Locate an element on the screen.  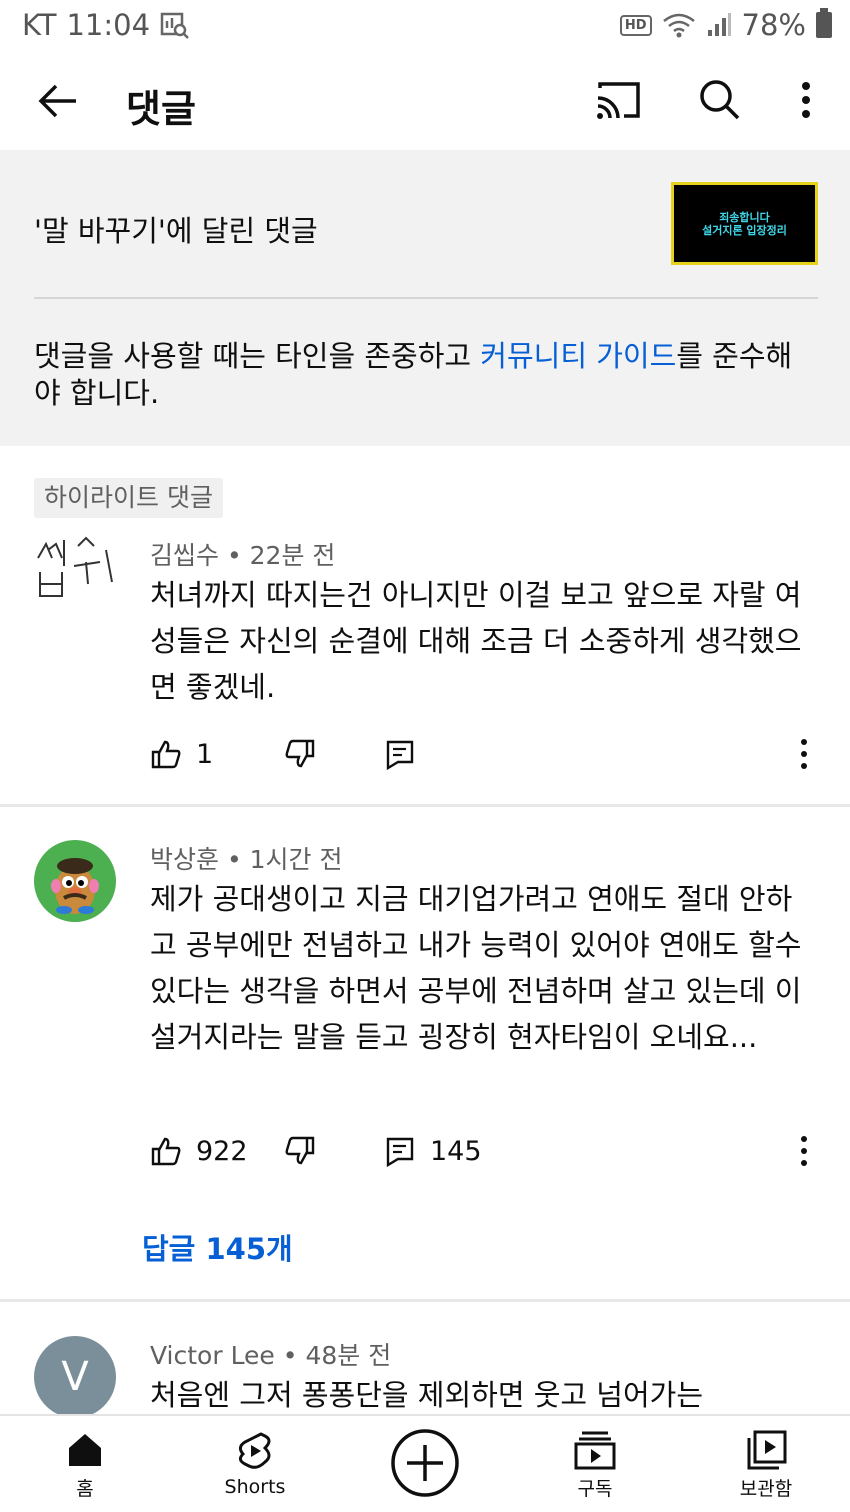
signal-icon is located at coordinates (719, 24).